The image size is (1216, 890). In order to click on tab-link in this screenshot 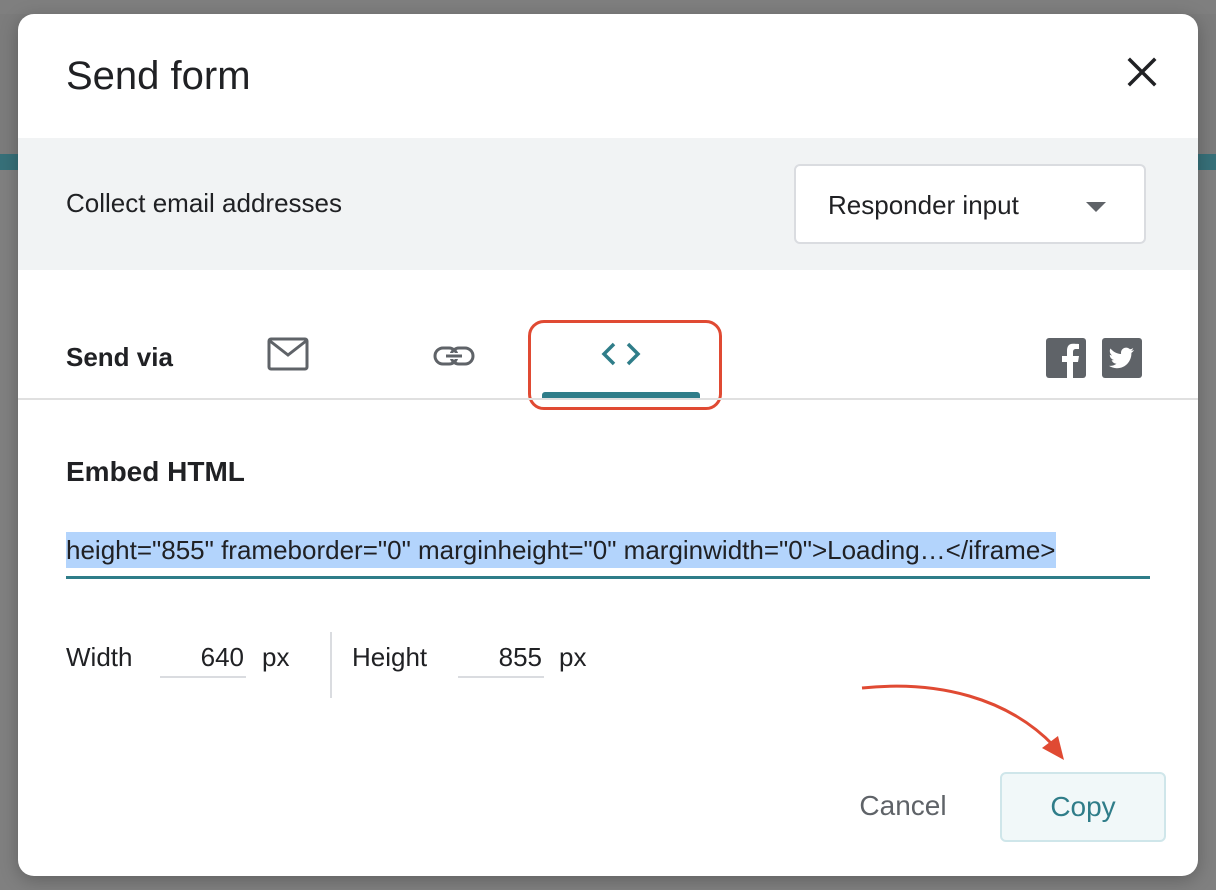, I will do `click(454, 356)`.